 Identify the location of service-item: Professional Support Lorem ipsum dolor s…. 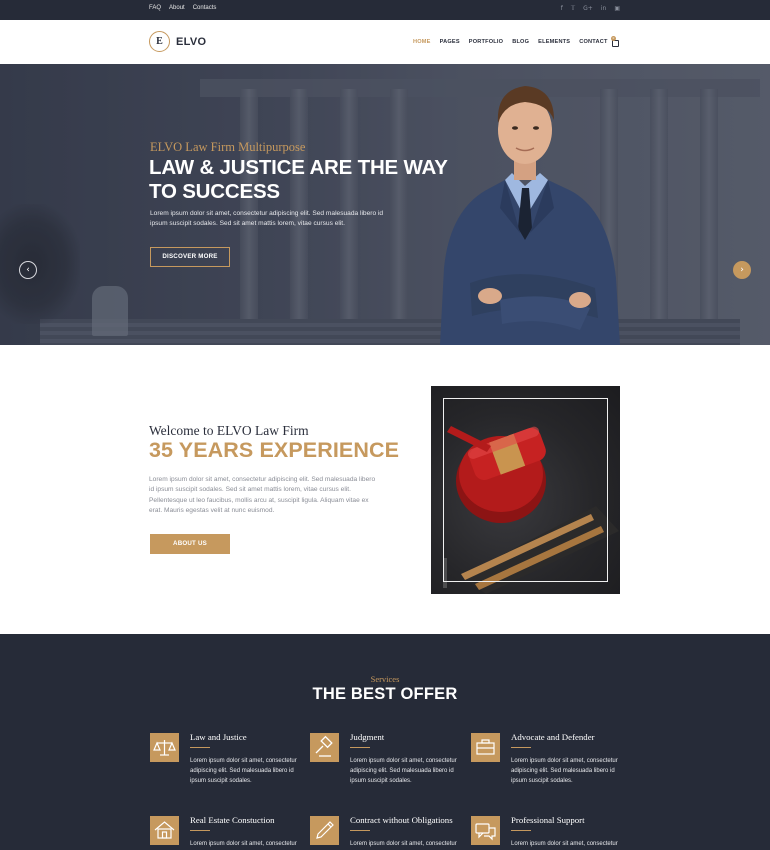
(546, 832).